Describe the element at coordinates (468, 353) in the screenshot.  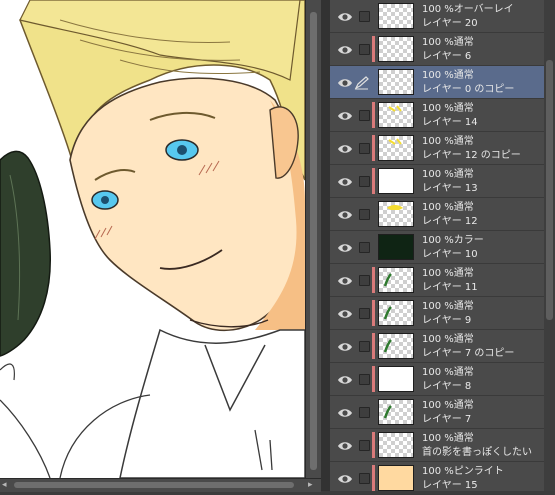
I see `layer-name: レイヤー 7 のコピー` at that location.